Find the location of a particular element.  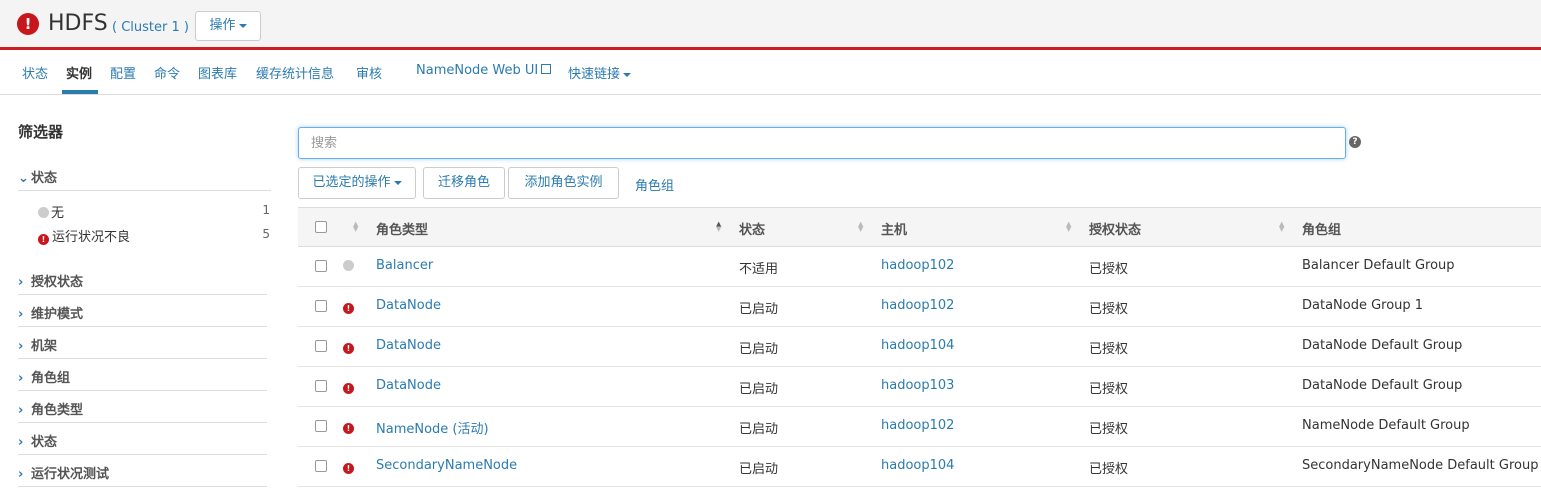

quick-links-dropdown: 快速链接 is located at coordinates (600, 72).